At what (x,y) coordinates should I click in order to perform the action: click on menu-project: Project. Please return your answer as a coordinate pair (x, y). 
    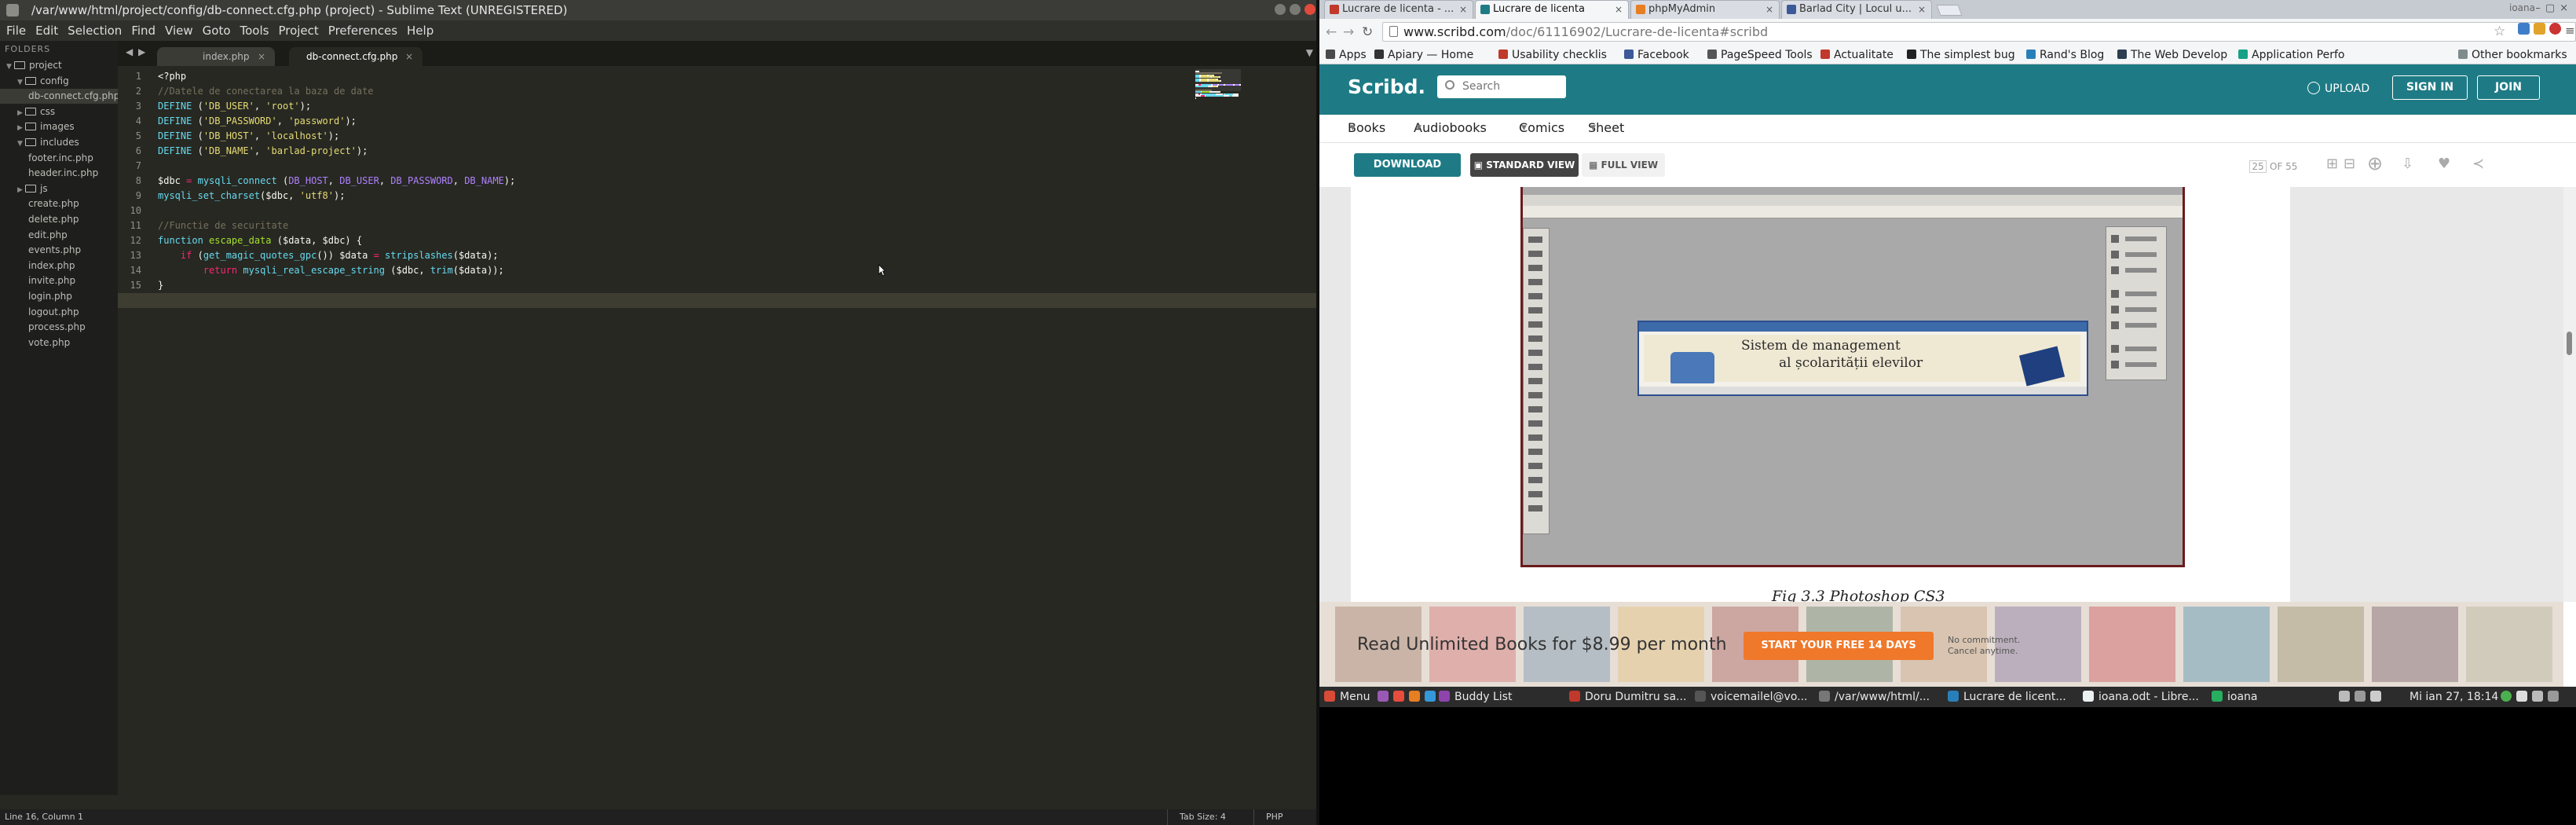
    Looking at the image, I should click on (298, 31).